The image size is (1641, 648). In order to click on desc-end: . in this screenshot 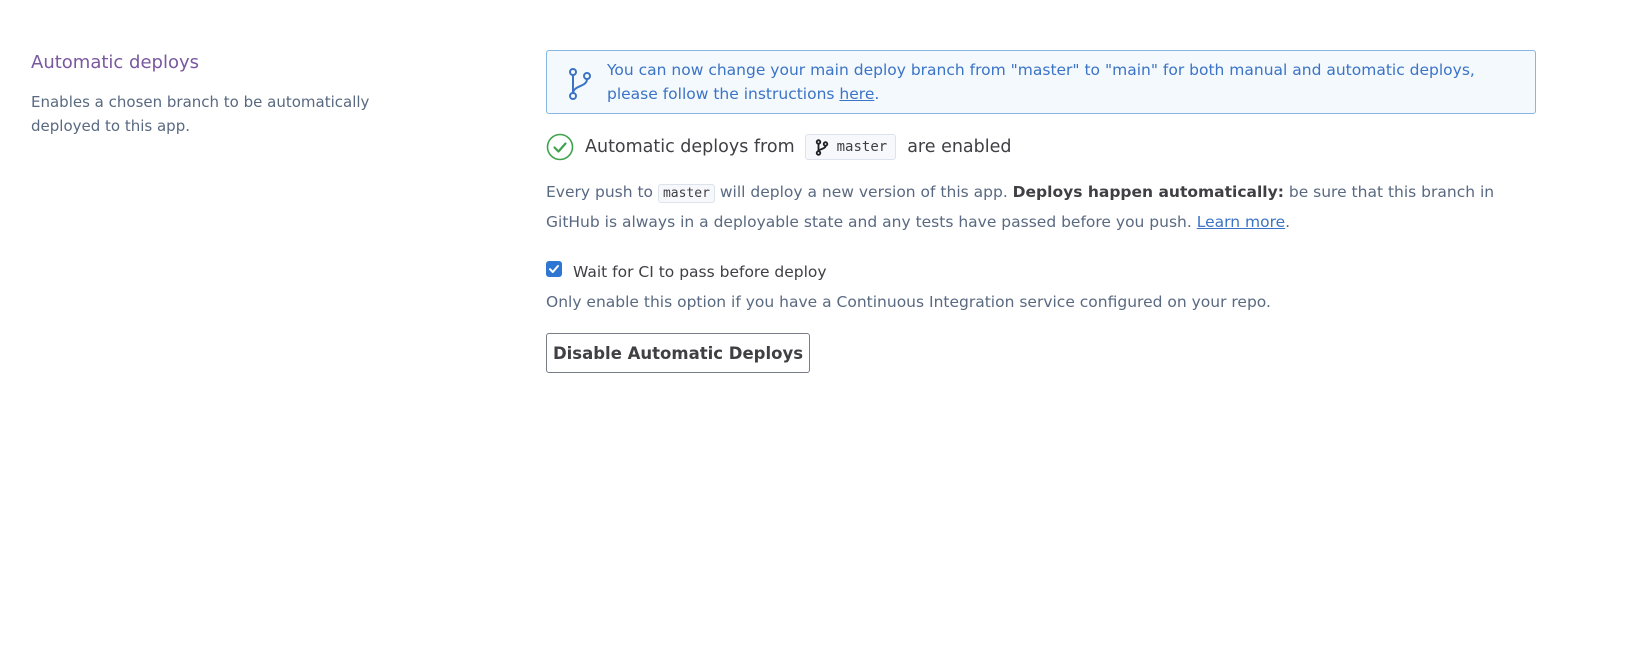, I will do `click(1288, 222)`.